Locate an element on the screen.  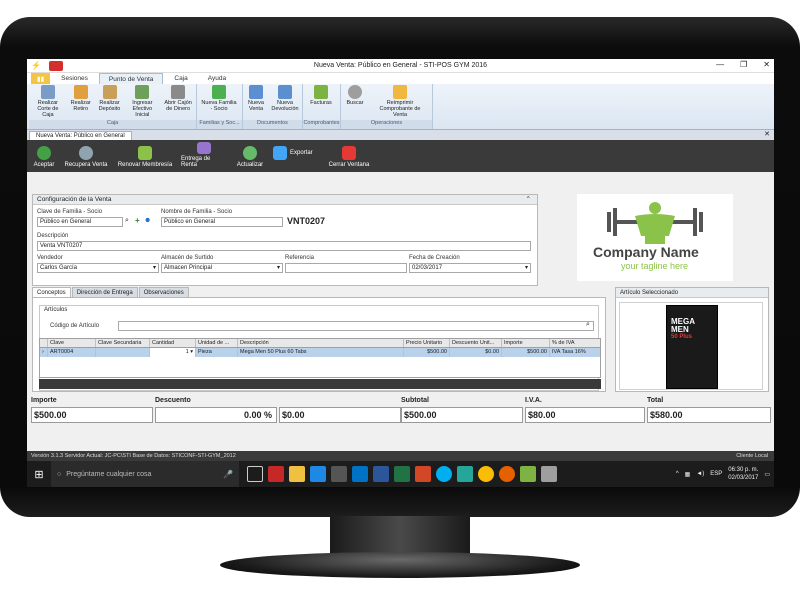
company-tagline: your tagline here is located at coordinates (655, 266).